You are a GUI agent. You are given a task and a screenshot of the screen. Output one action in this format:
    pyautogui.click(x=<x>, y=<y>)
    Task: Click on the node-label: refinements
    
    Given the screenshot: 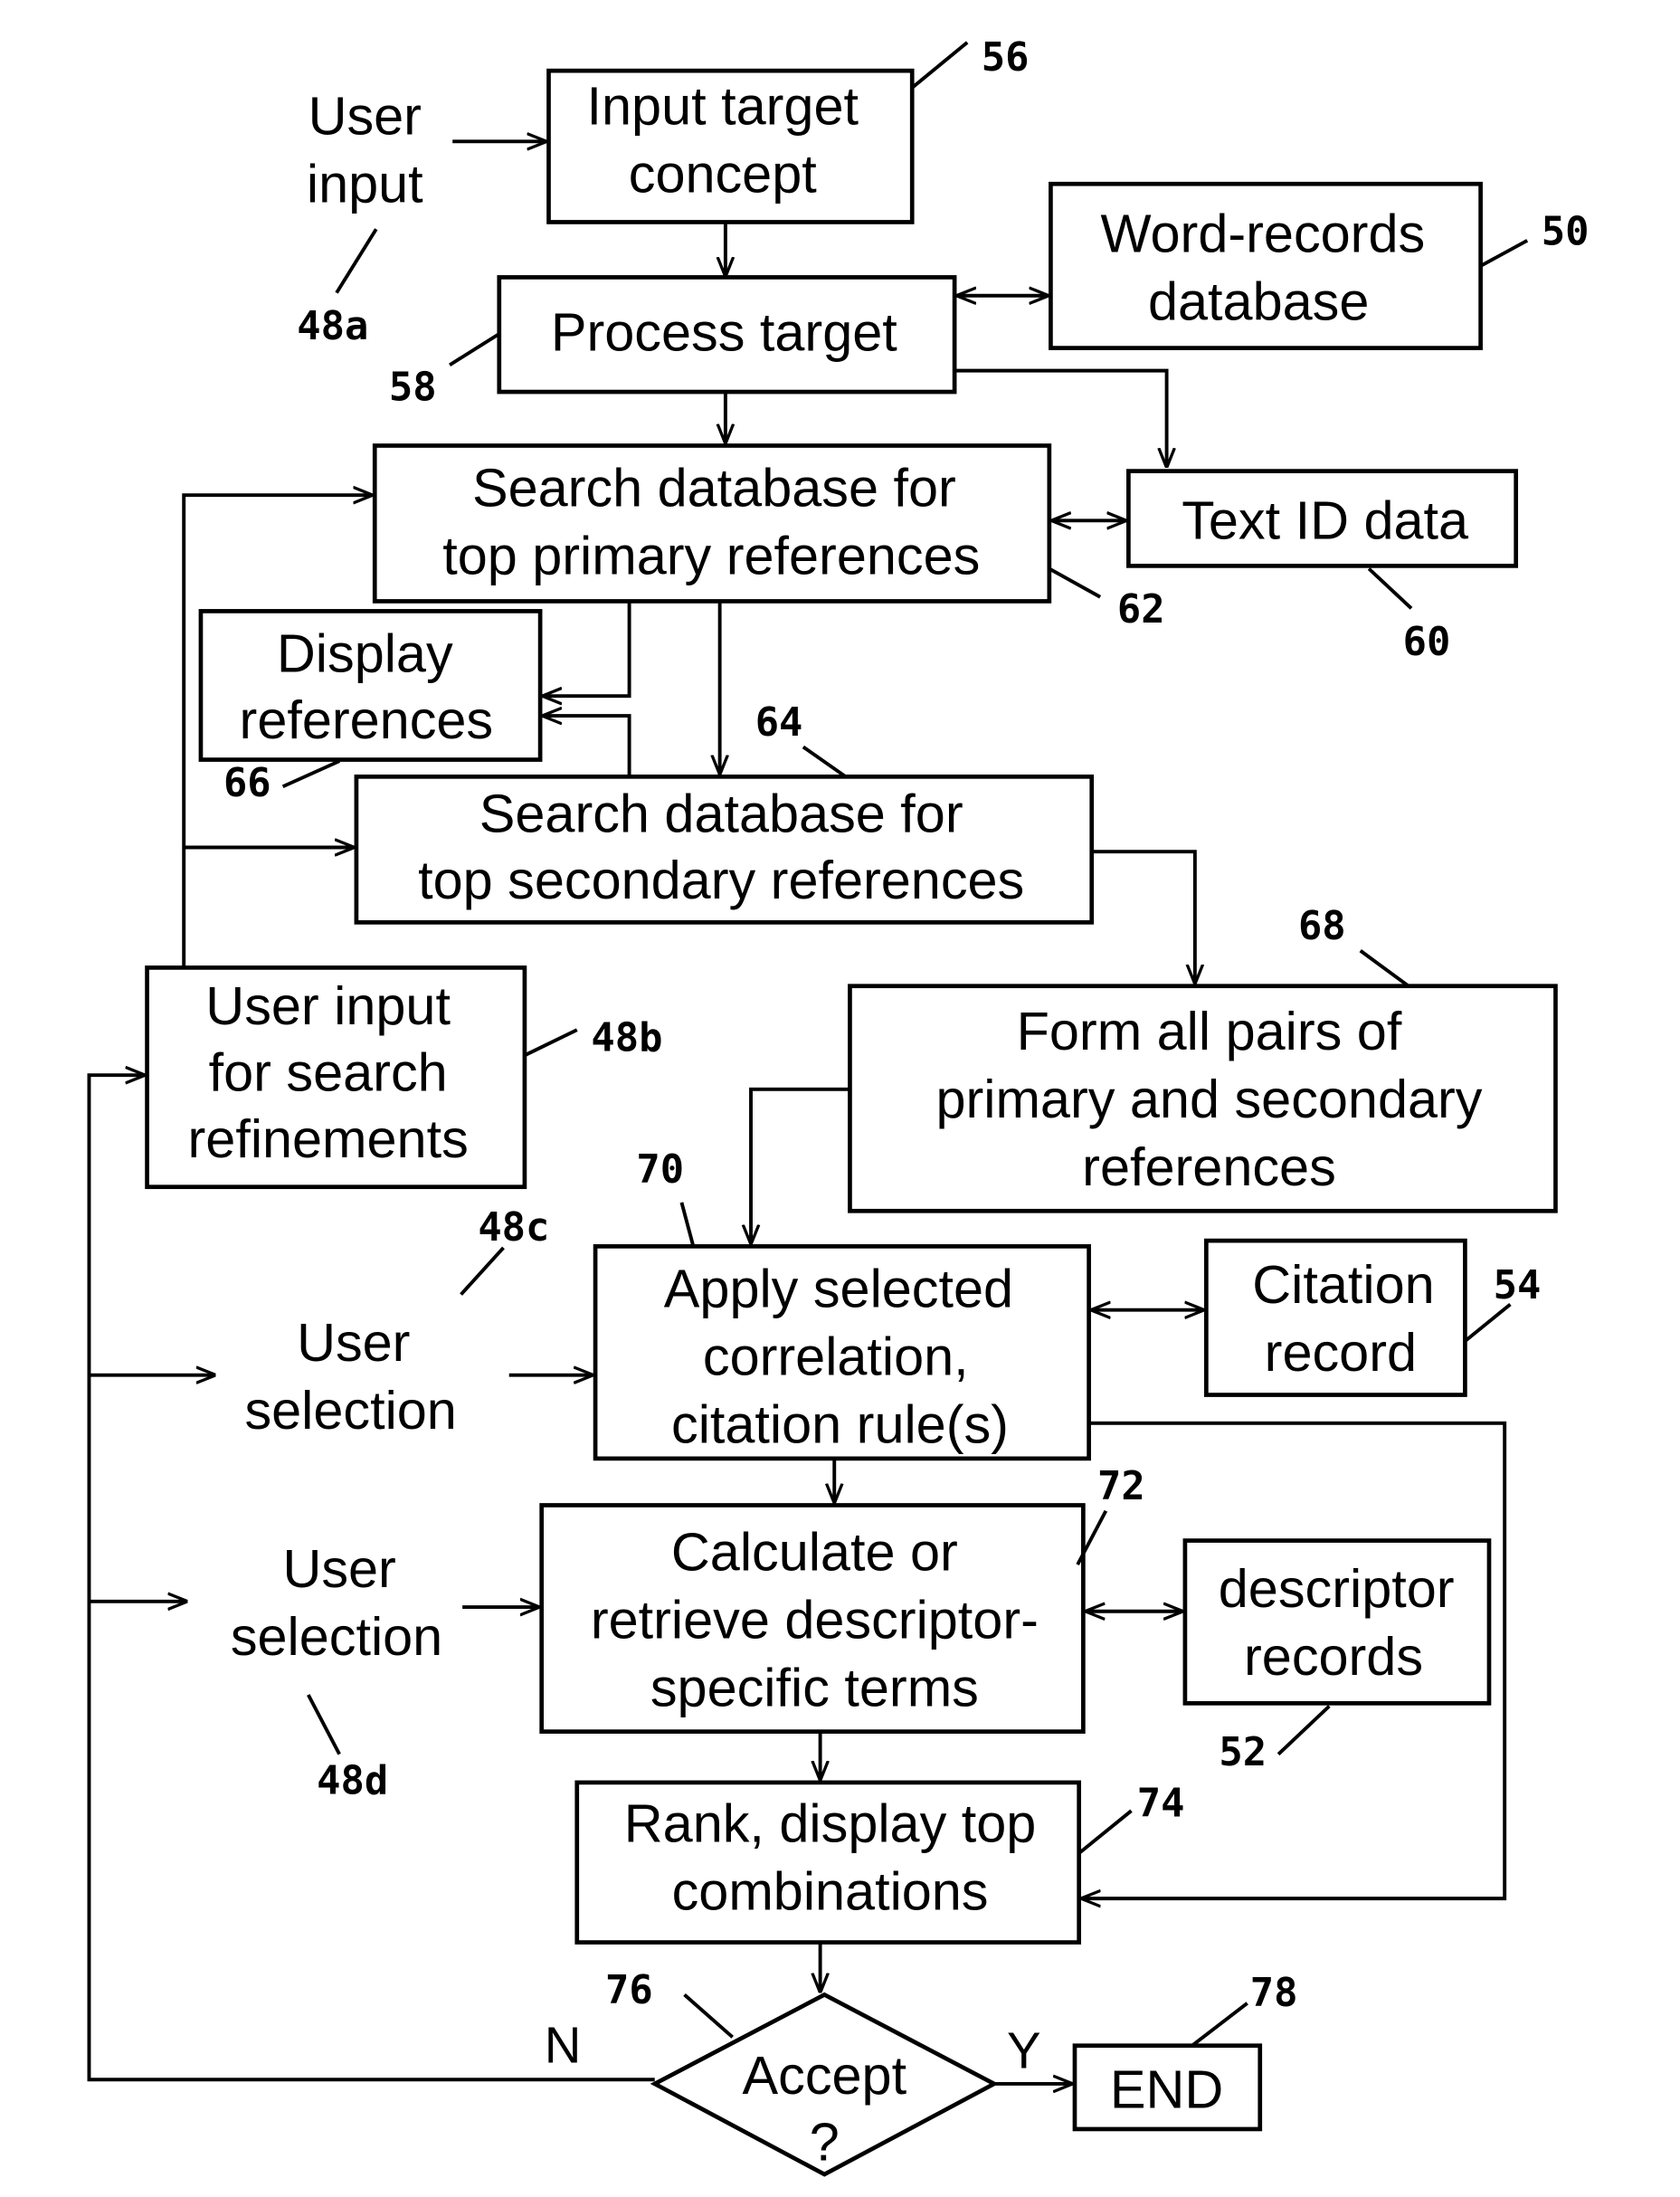 What is the action you would take?
    pyautogui.click(x=329, y=1138)
    